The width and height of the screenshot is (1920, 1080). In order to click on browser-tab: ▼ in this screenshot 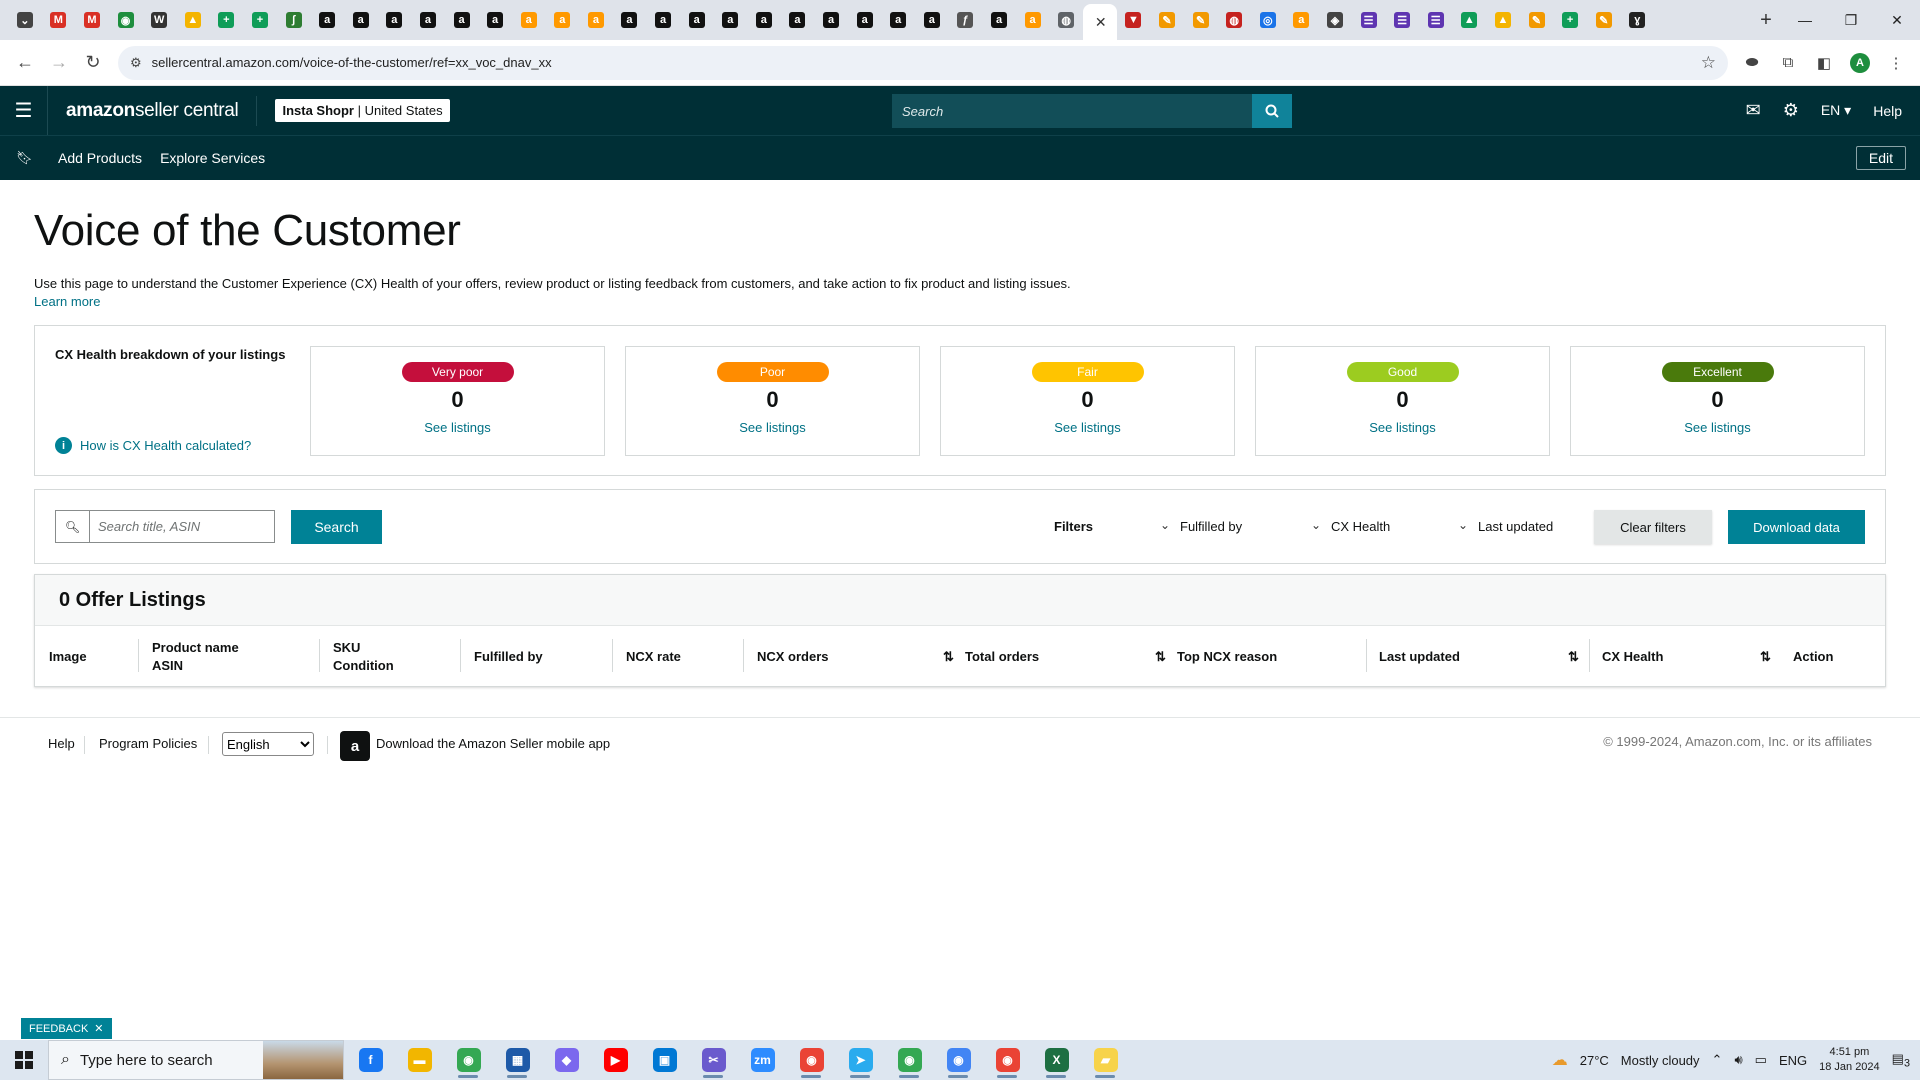, I will do `click(1134, 20)`.